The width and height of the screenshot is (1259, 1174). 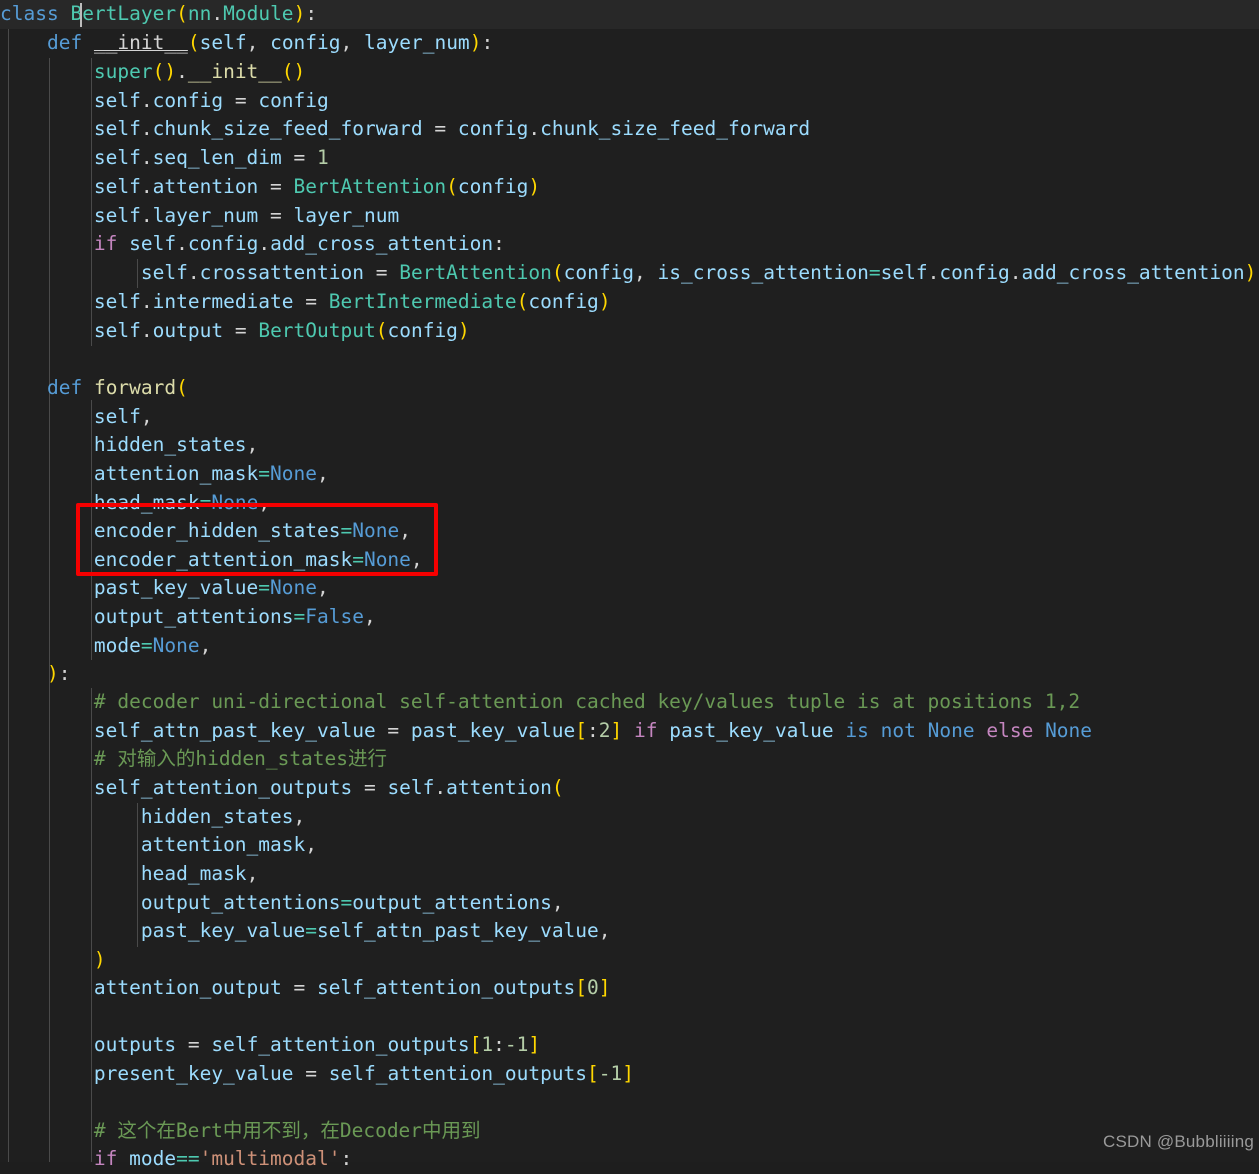 I want to click on code-token: False, so click(x=334, y=616).